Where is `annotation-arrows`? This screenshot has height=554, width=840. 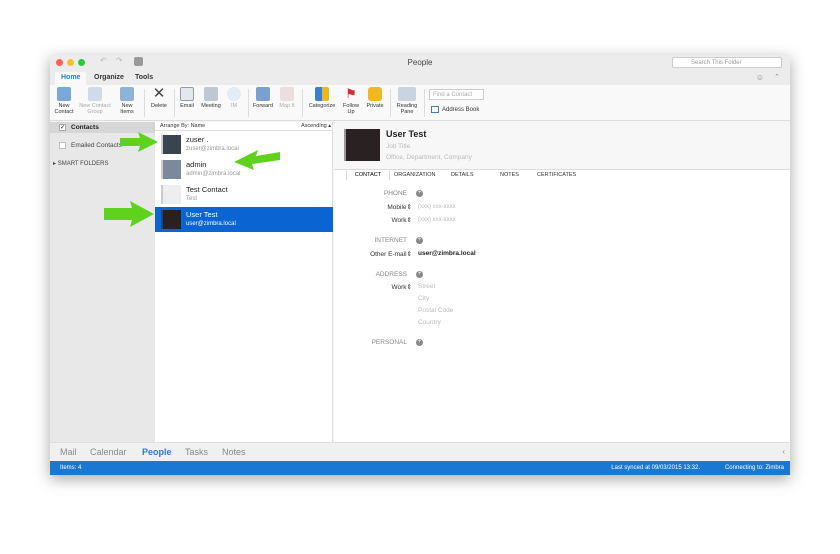 annotation-arrows is located at coordinates (192, 179).